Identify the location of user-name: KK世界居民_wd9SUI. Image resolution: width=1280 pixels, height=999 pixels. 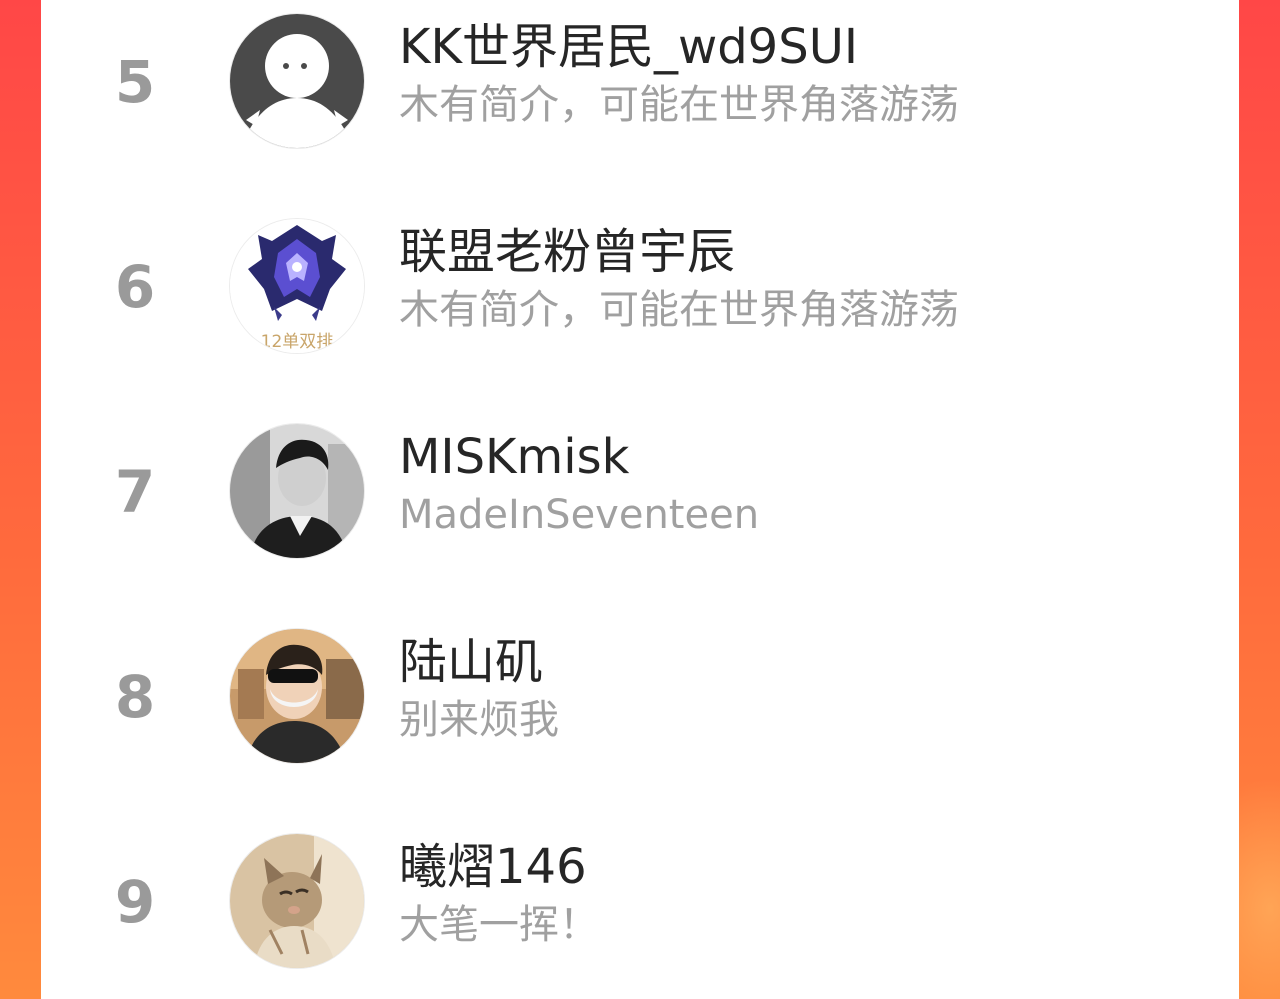
(628, 47).